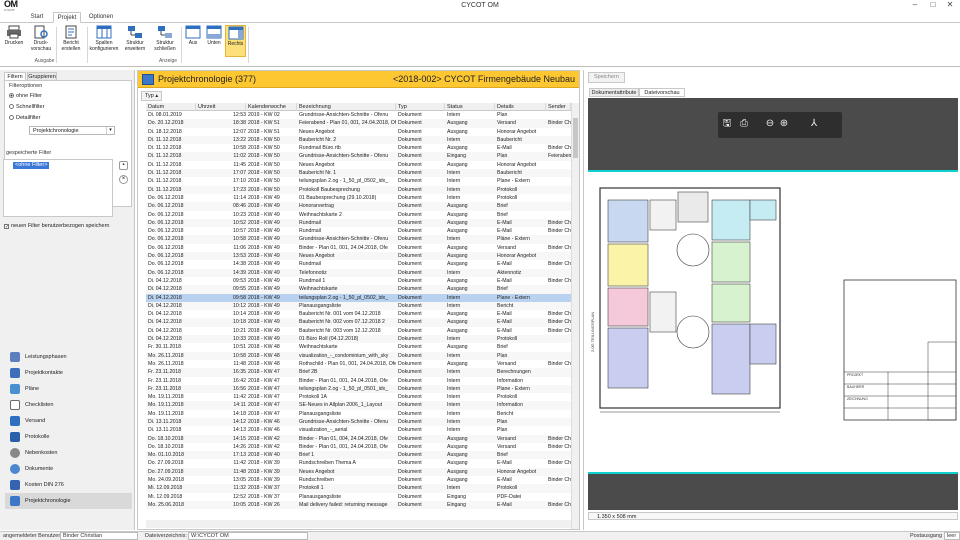 This screenshot has width=960, height=540. What do you see at coordinates (171, 107) in the screenshot?
I see `col-datum: Datum` at bounding box center [171, 107].